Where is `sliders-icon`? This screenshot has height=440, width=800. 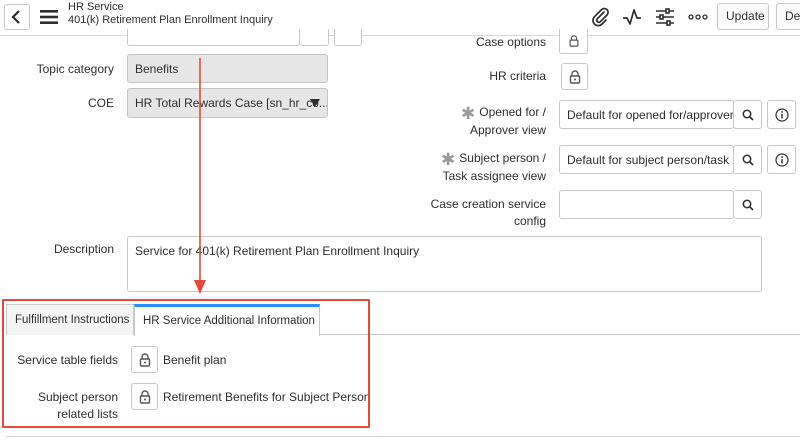
sliders-icon is located at coordinates (665, 17).